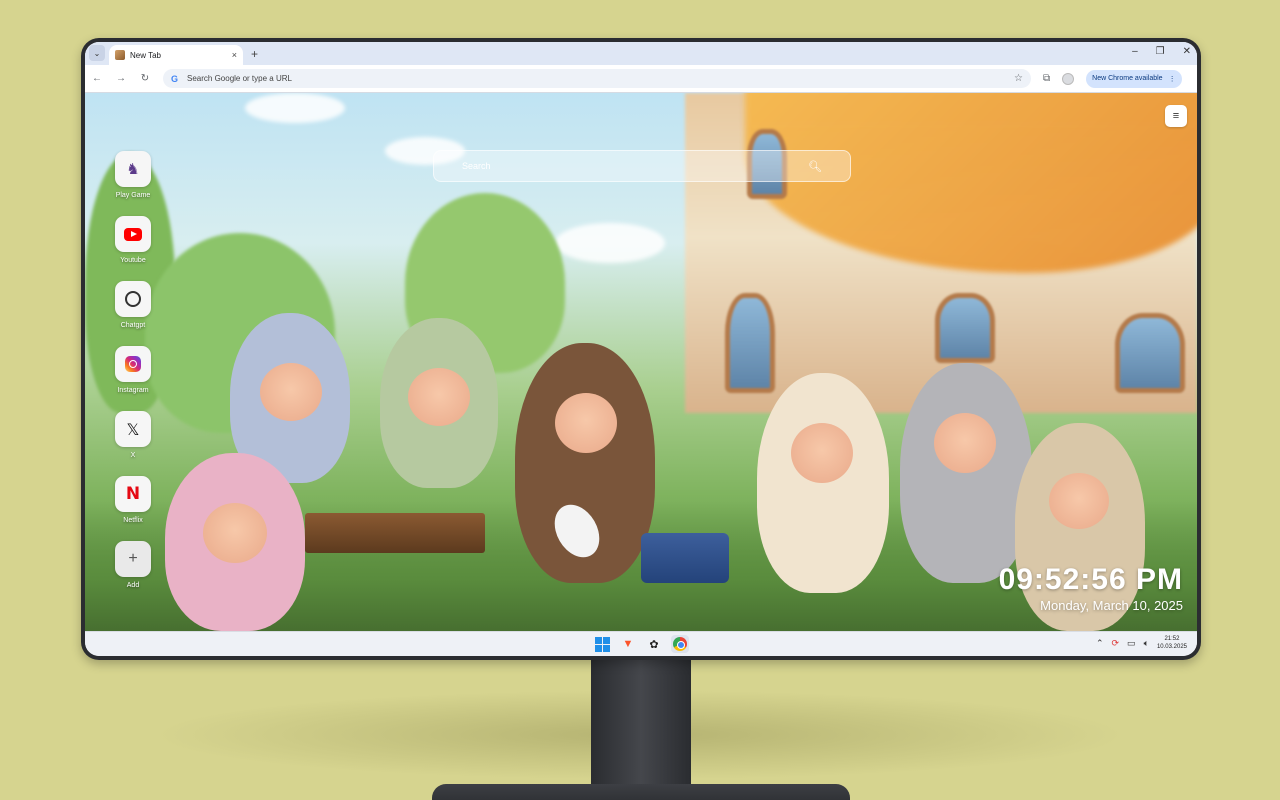 This screenshot has height=800, width=1280. What do you see at coordinates (133, 390) in the screenshot?
I see `shortcut-label: Instagram` at bounding box center [133, 390].